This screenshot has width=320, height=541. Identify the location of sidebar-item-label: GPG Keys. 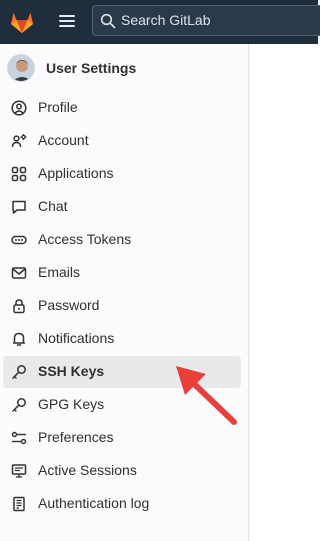
(71, 404).